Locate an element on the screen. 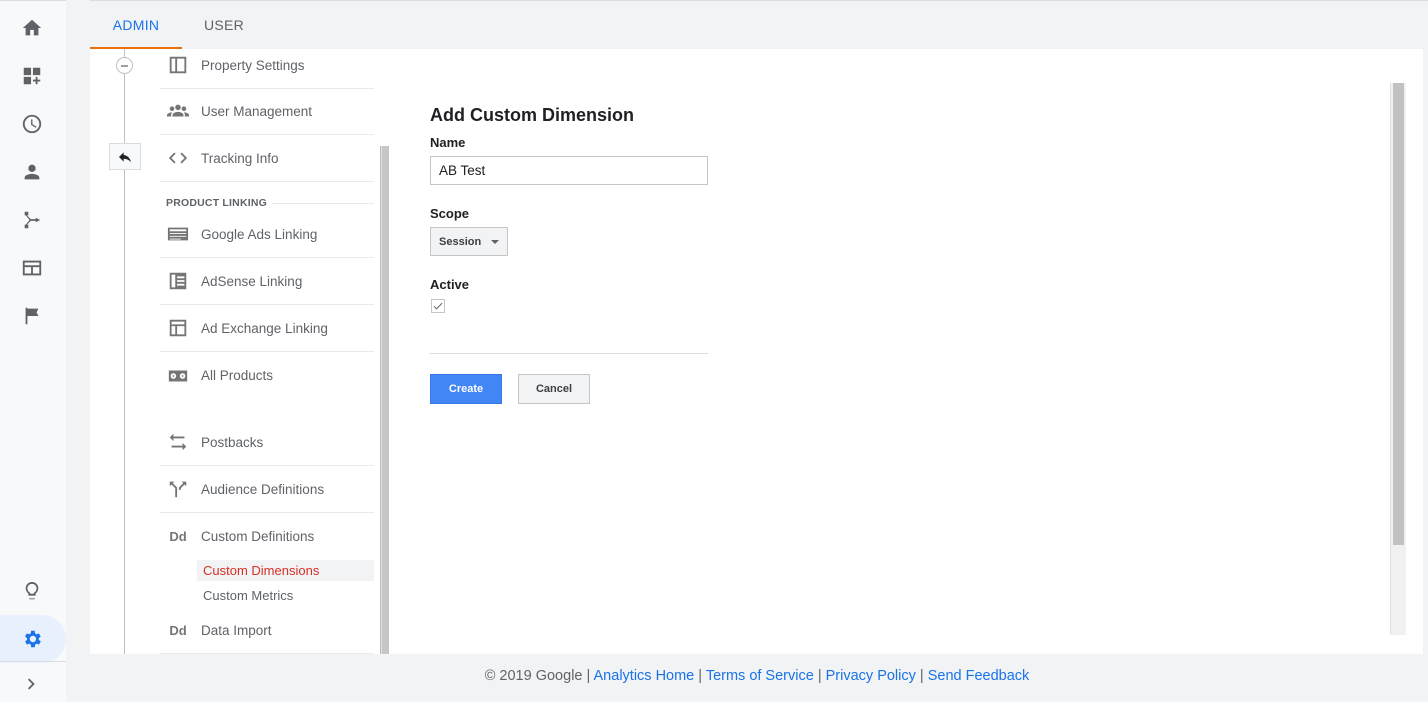 This screenshot has height=702, width=1428. ad-exchange-icon is located at coordinates (178, 328).